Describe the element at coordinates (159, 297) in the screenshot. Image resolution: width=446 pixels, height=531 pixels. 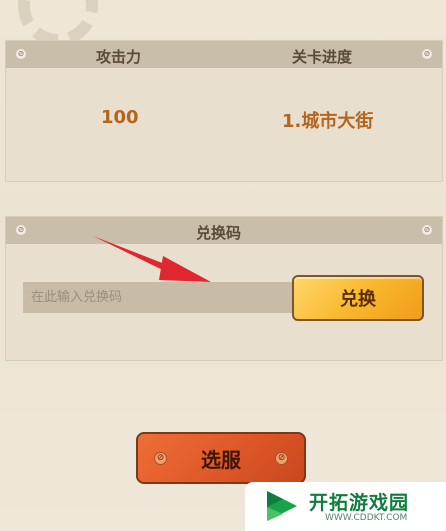
I see `redeem-code-input` at that location.